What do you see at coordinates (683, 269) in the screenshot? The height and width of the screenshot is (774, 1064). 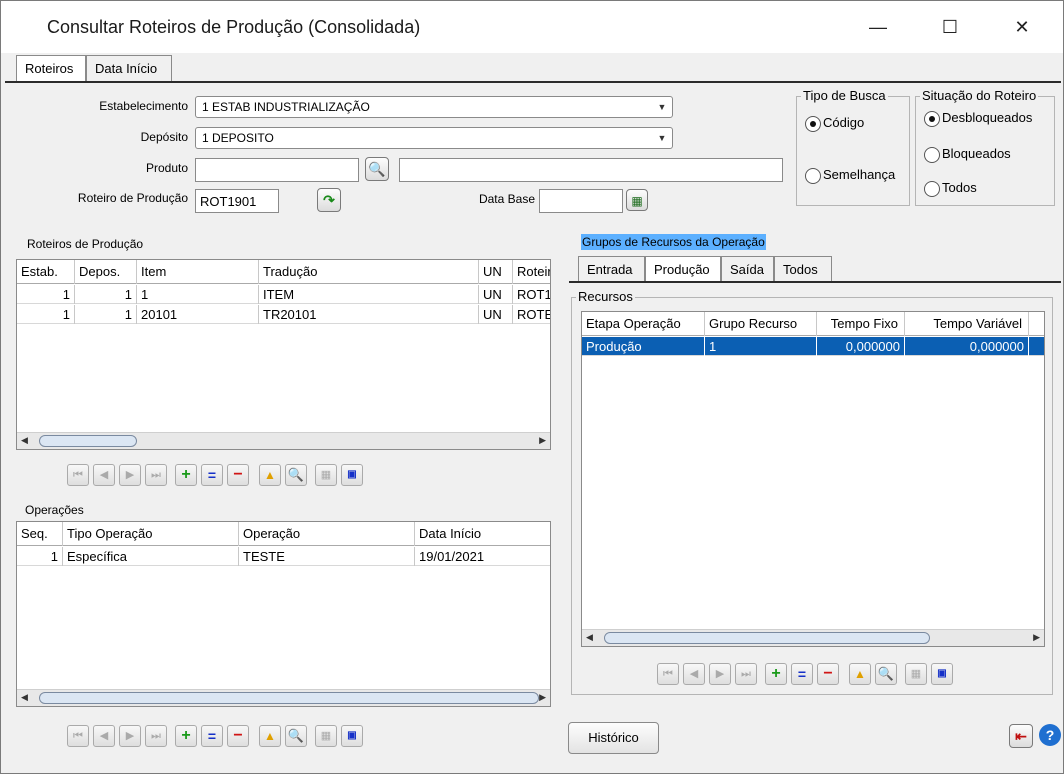 I see `tab-producao: Produção` at bounding box center [683, 269].